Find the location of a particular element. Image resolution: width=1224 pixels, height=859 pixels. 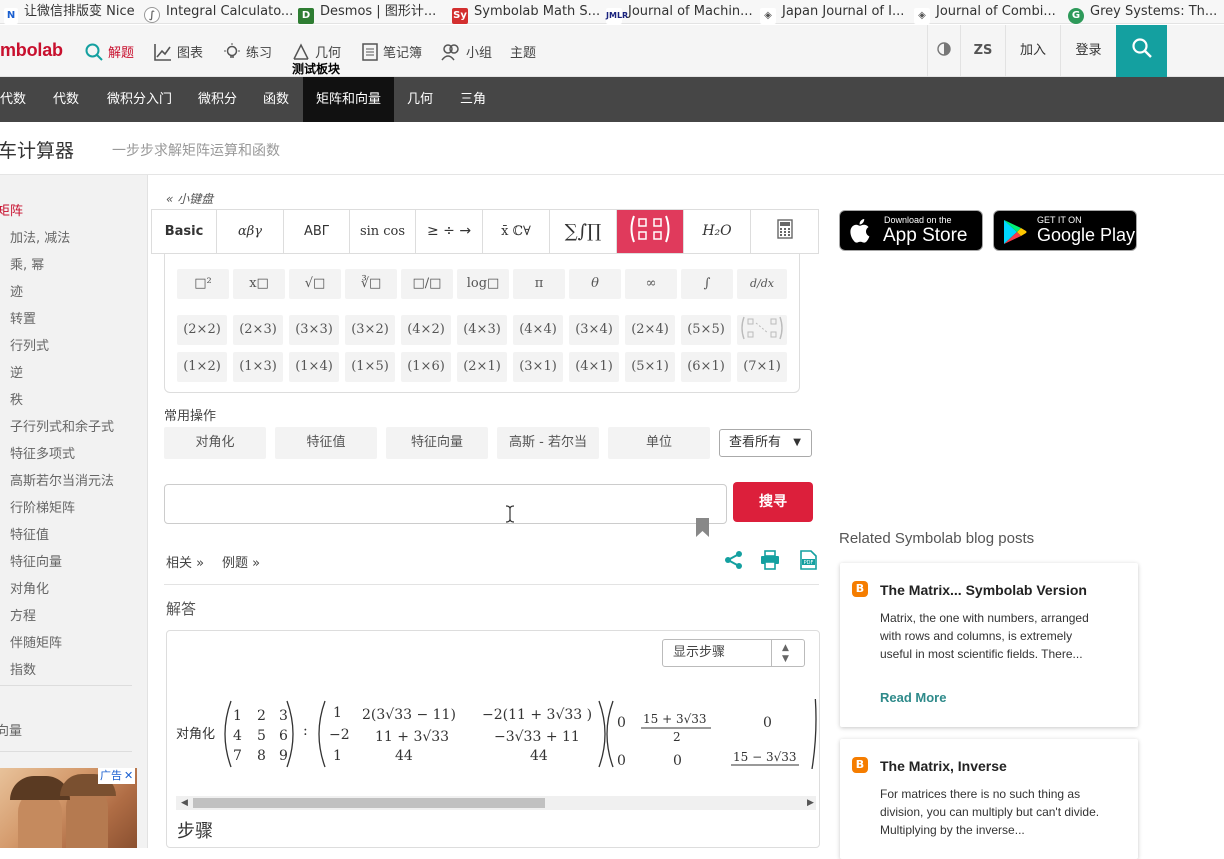

sidebar-item: 行阶梯矩阵 is located at coordinates (42, 506).